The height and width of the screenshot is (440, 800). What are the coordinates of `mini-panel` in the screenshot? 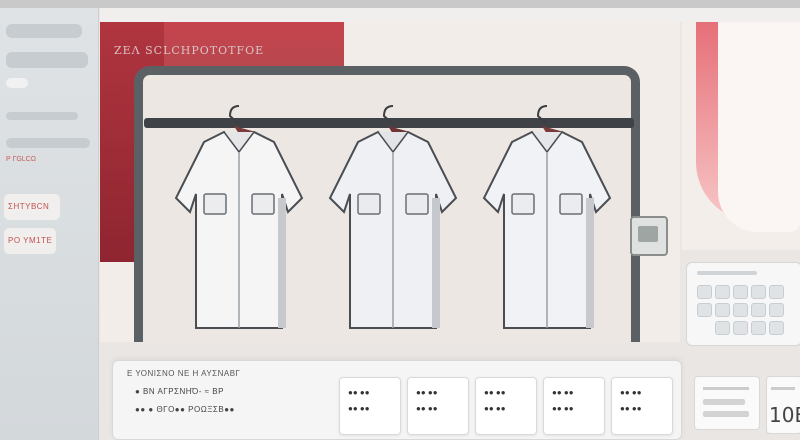 It's located at (727, 403).